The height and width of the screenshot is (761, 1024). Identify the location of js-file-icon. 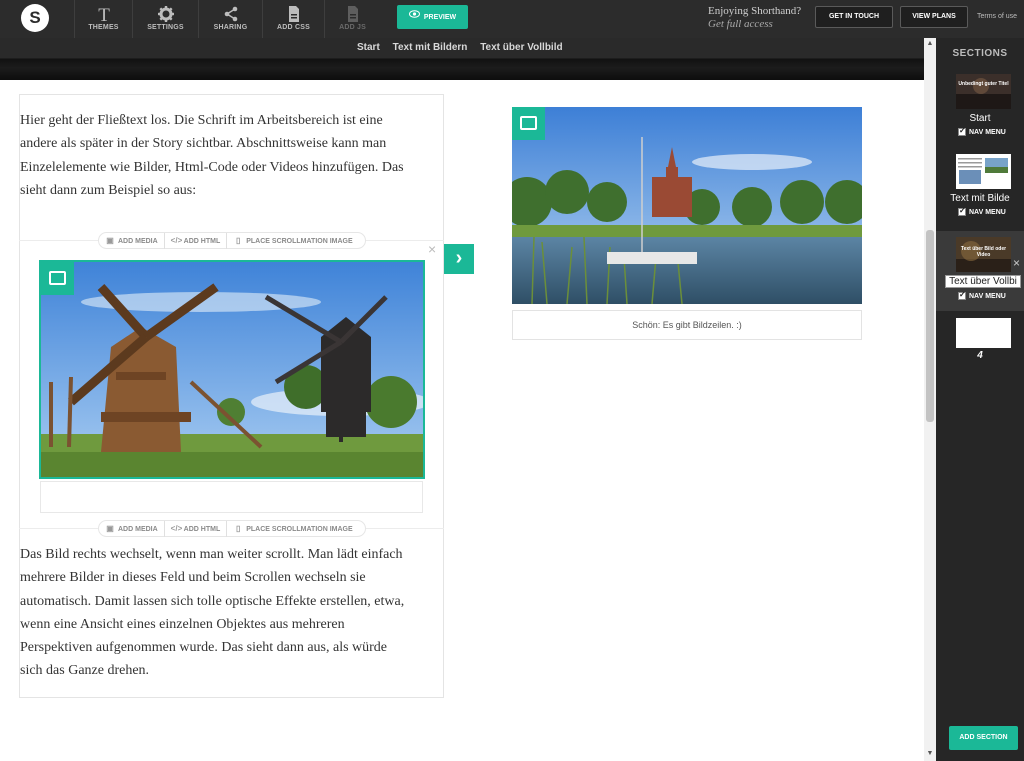
(352, 14).